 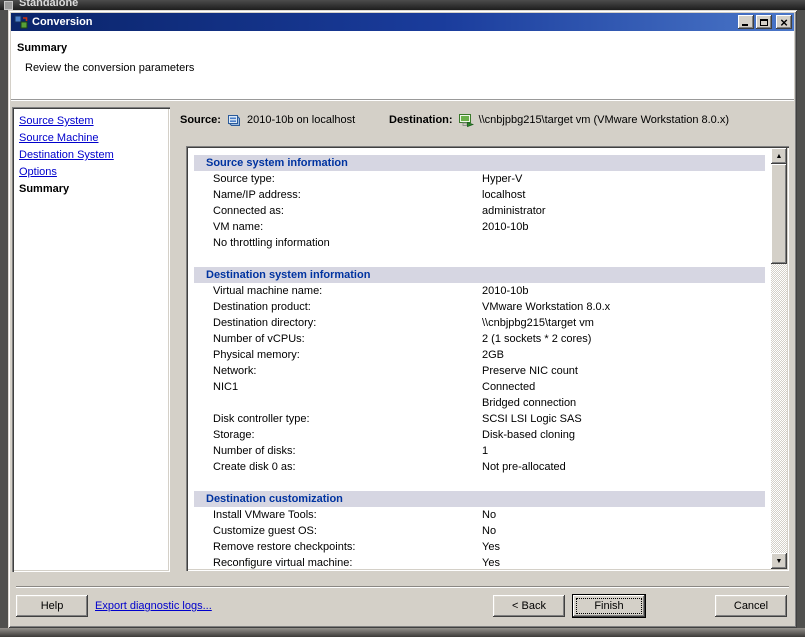 I want to click on minimize-button, so click(x=746, y=22).